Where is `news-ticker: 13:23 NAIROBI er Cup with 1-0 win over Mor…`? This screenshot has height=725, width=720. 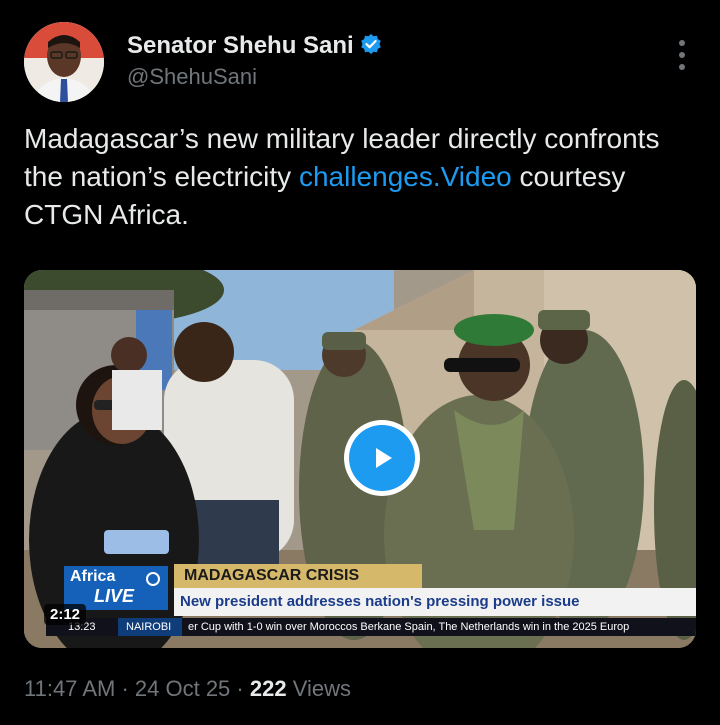 news-ticker: 13:23 NAIROBI er Cup with 1-0 win over Mor… is located at coordinates (371, 627).